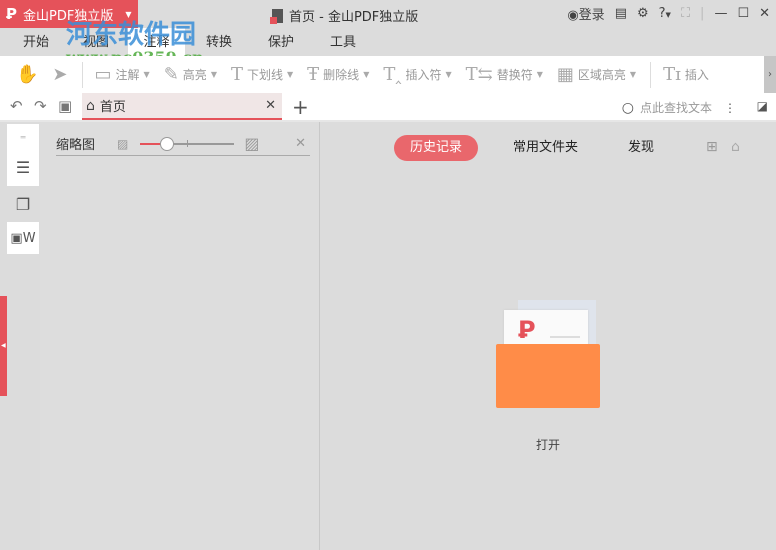 The height and width of the screenshot is (550, 776). Describe the element at coordinates (762, 106) in the screenshot. I see `panel-toggle-icon: ◪` at that location.